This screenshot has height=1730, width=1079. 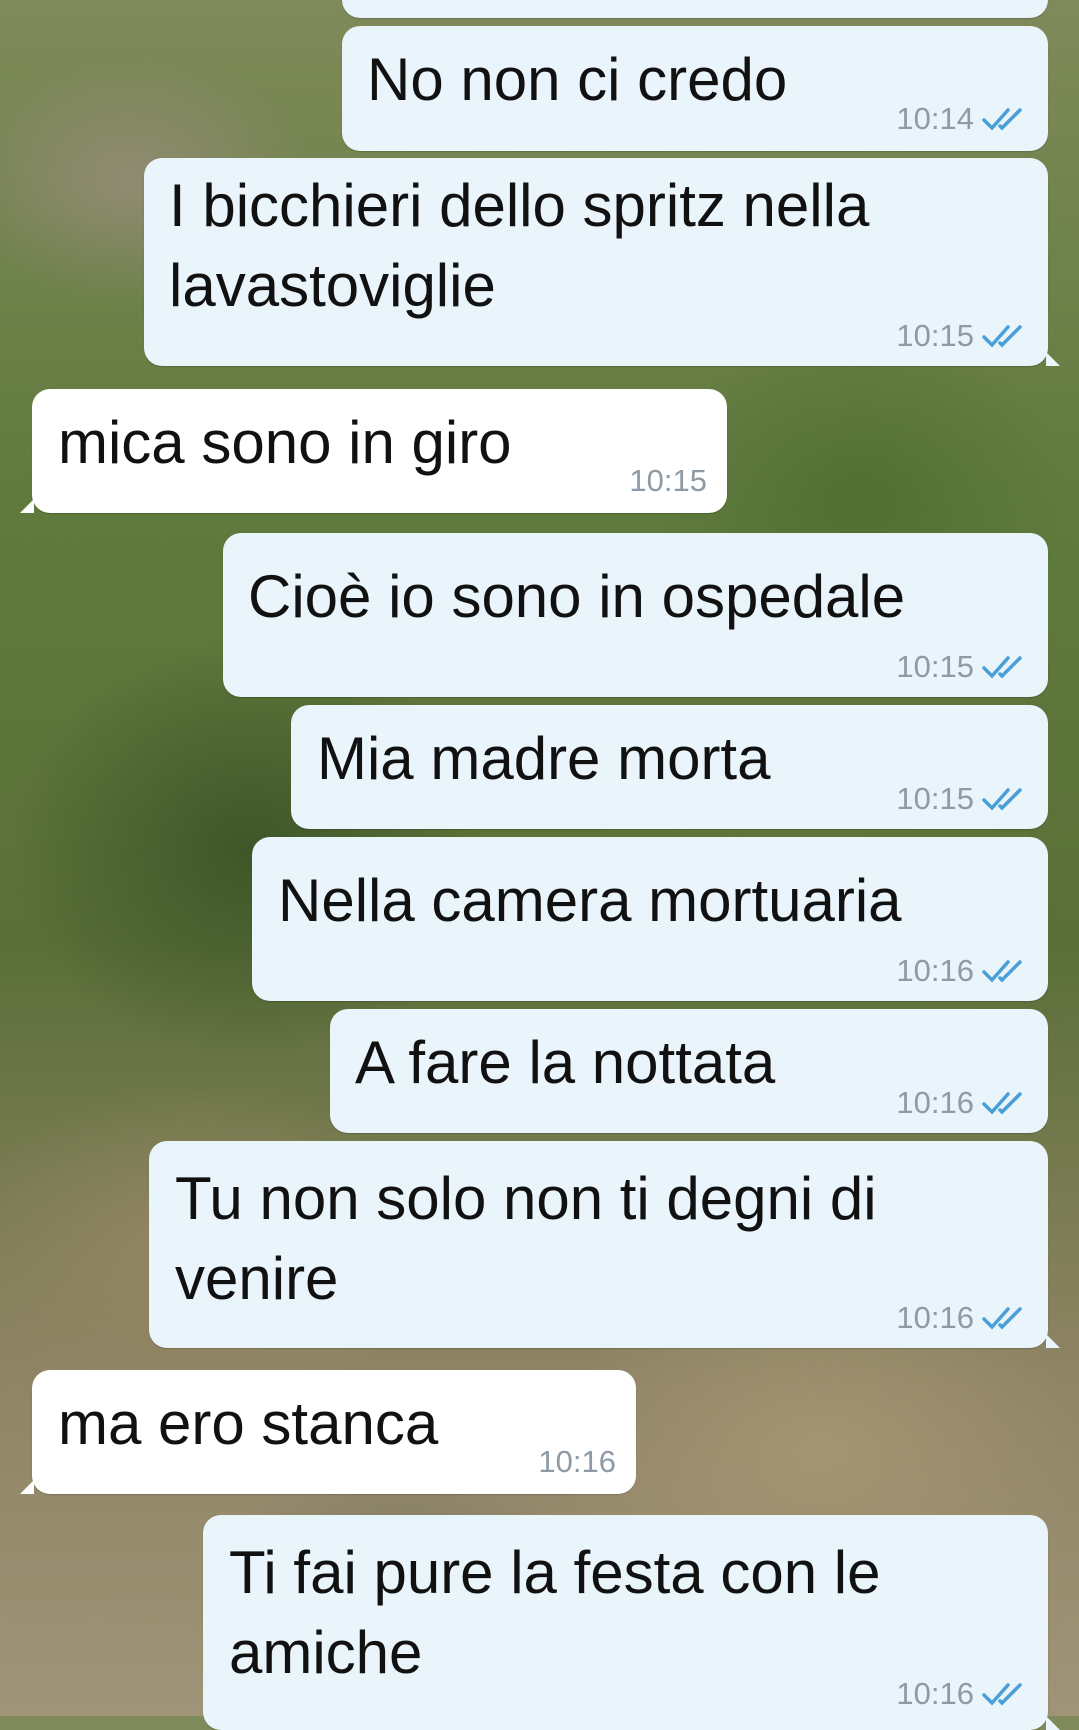 I want to click on message-text: Mia madre morta, so click(x=544, y=758).